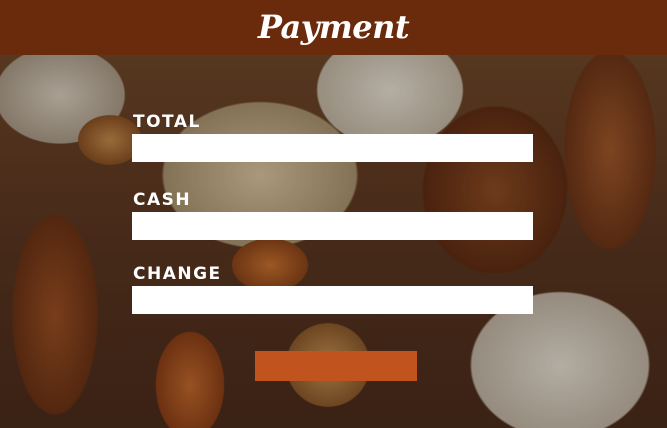  What do you see at coordinates (332, 226) in the screenshot?
I see `cash-input` at bounding box center [332, 226].